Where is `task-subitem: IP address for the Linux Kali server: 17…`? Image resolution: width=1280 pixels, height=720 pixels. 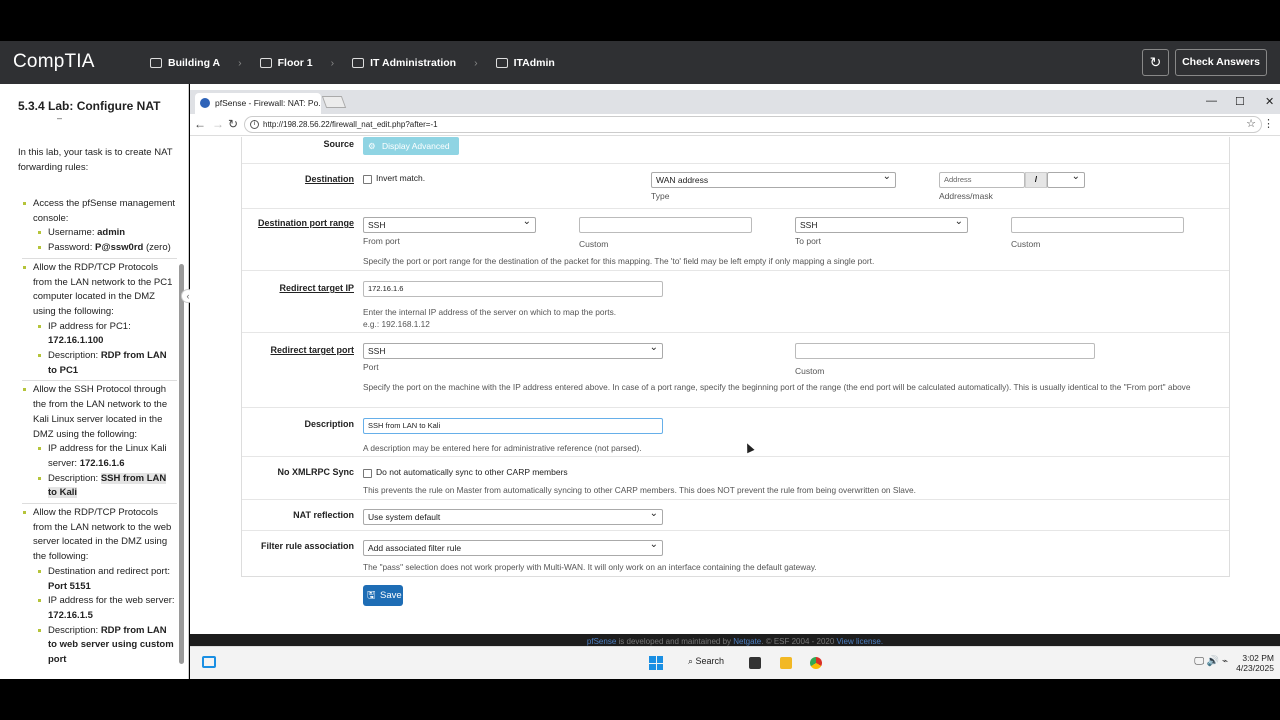 task-subitem: IP address for the Linux Kali server: 17… is located at coordinates (99, 456).